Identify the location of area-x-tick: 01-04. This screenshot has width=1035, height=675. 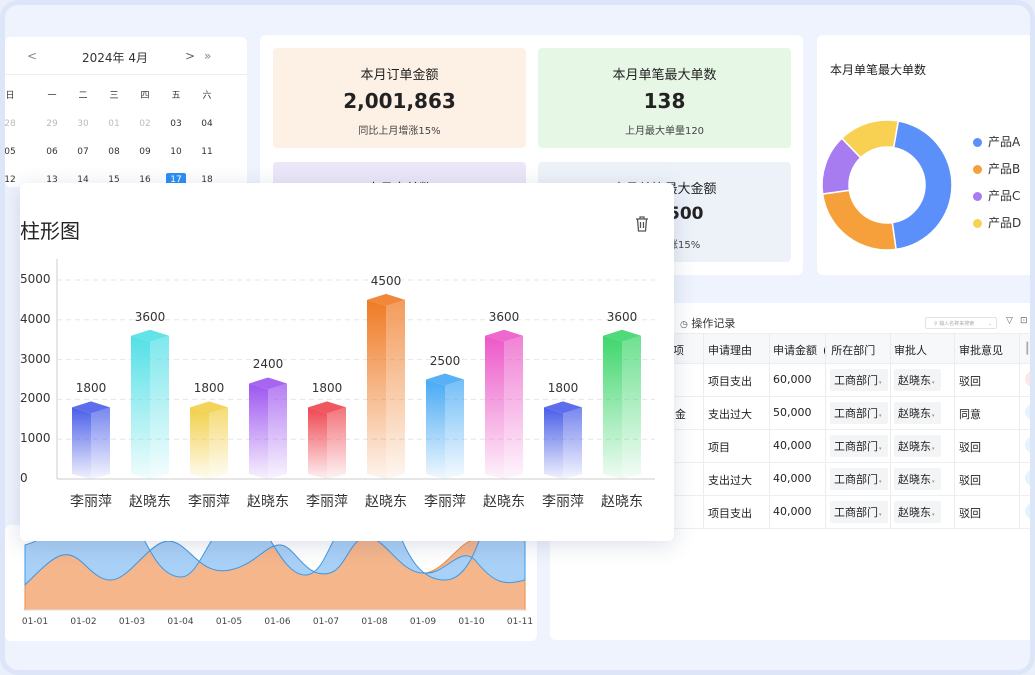
(180, 622).